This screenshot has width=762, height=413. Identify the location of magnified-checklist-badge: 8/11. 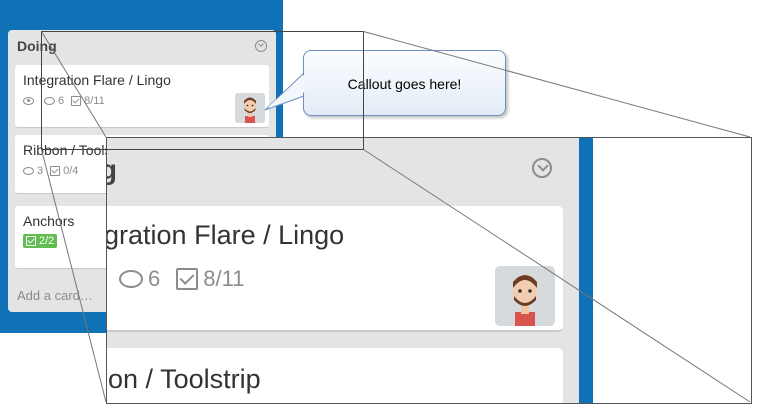
(210, 279).